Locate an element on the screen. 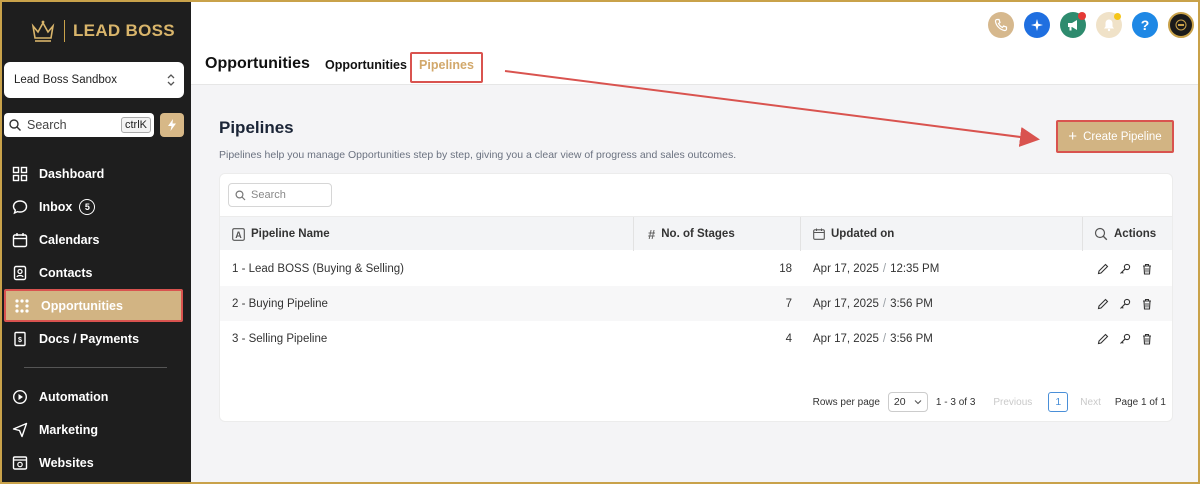  create-pipeline-label: Create Pipeline is located at coordinates (1122, 136).